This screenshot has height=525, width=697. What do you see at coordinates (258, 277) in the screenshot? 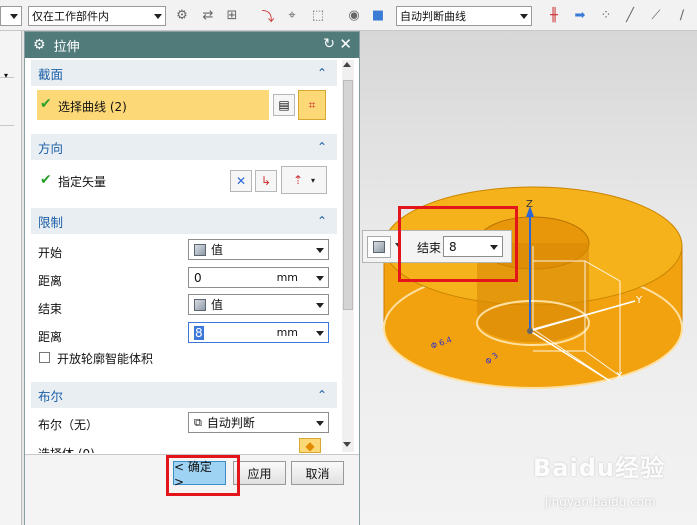
I see `start-distance-input: 0 mm` at bounding box center [258, 277].